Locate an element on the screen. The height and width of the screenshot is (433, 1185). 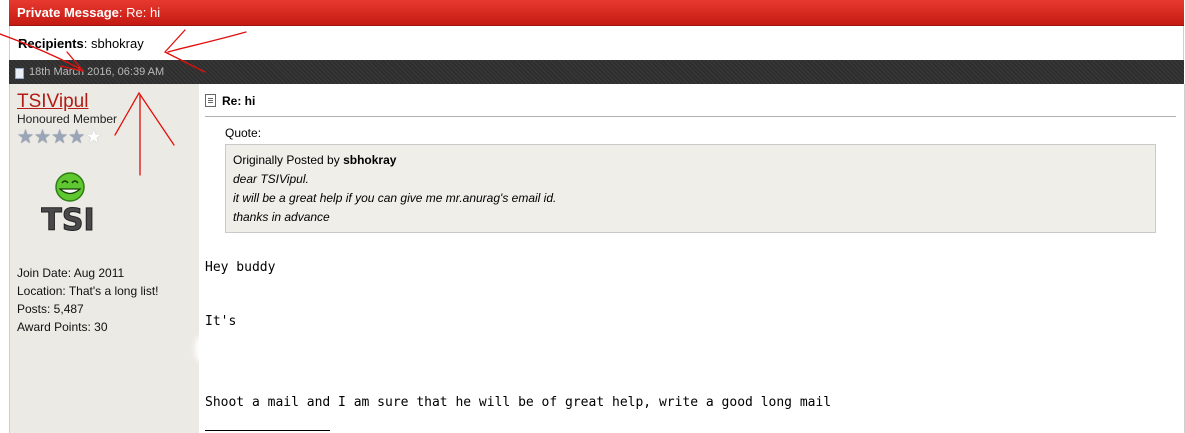
user-title: Honoured Member is located at coordinates (67, 119).